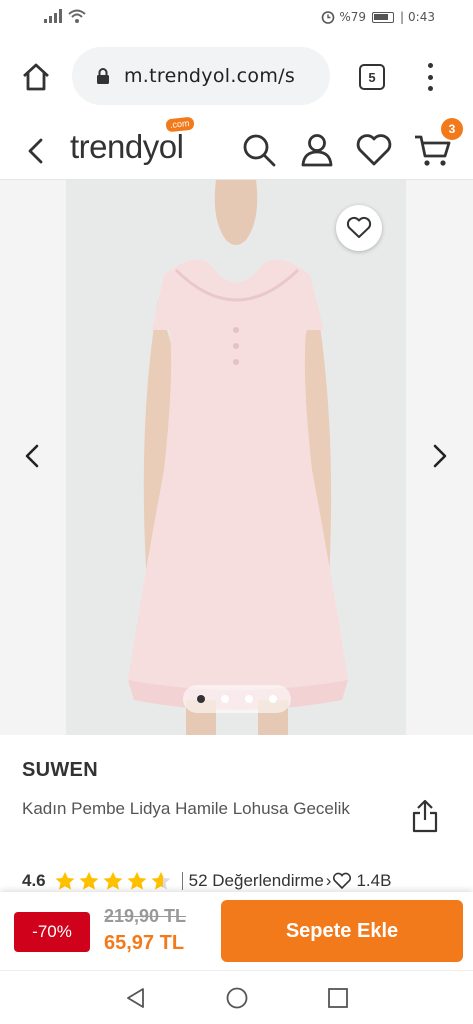  Describe the element at coordinates (452, 129) in the screenshot. I see `cart-badge: 3` at that location.